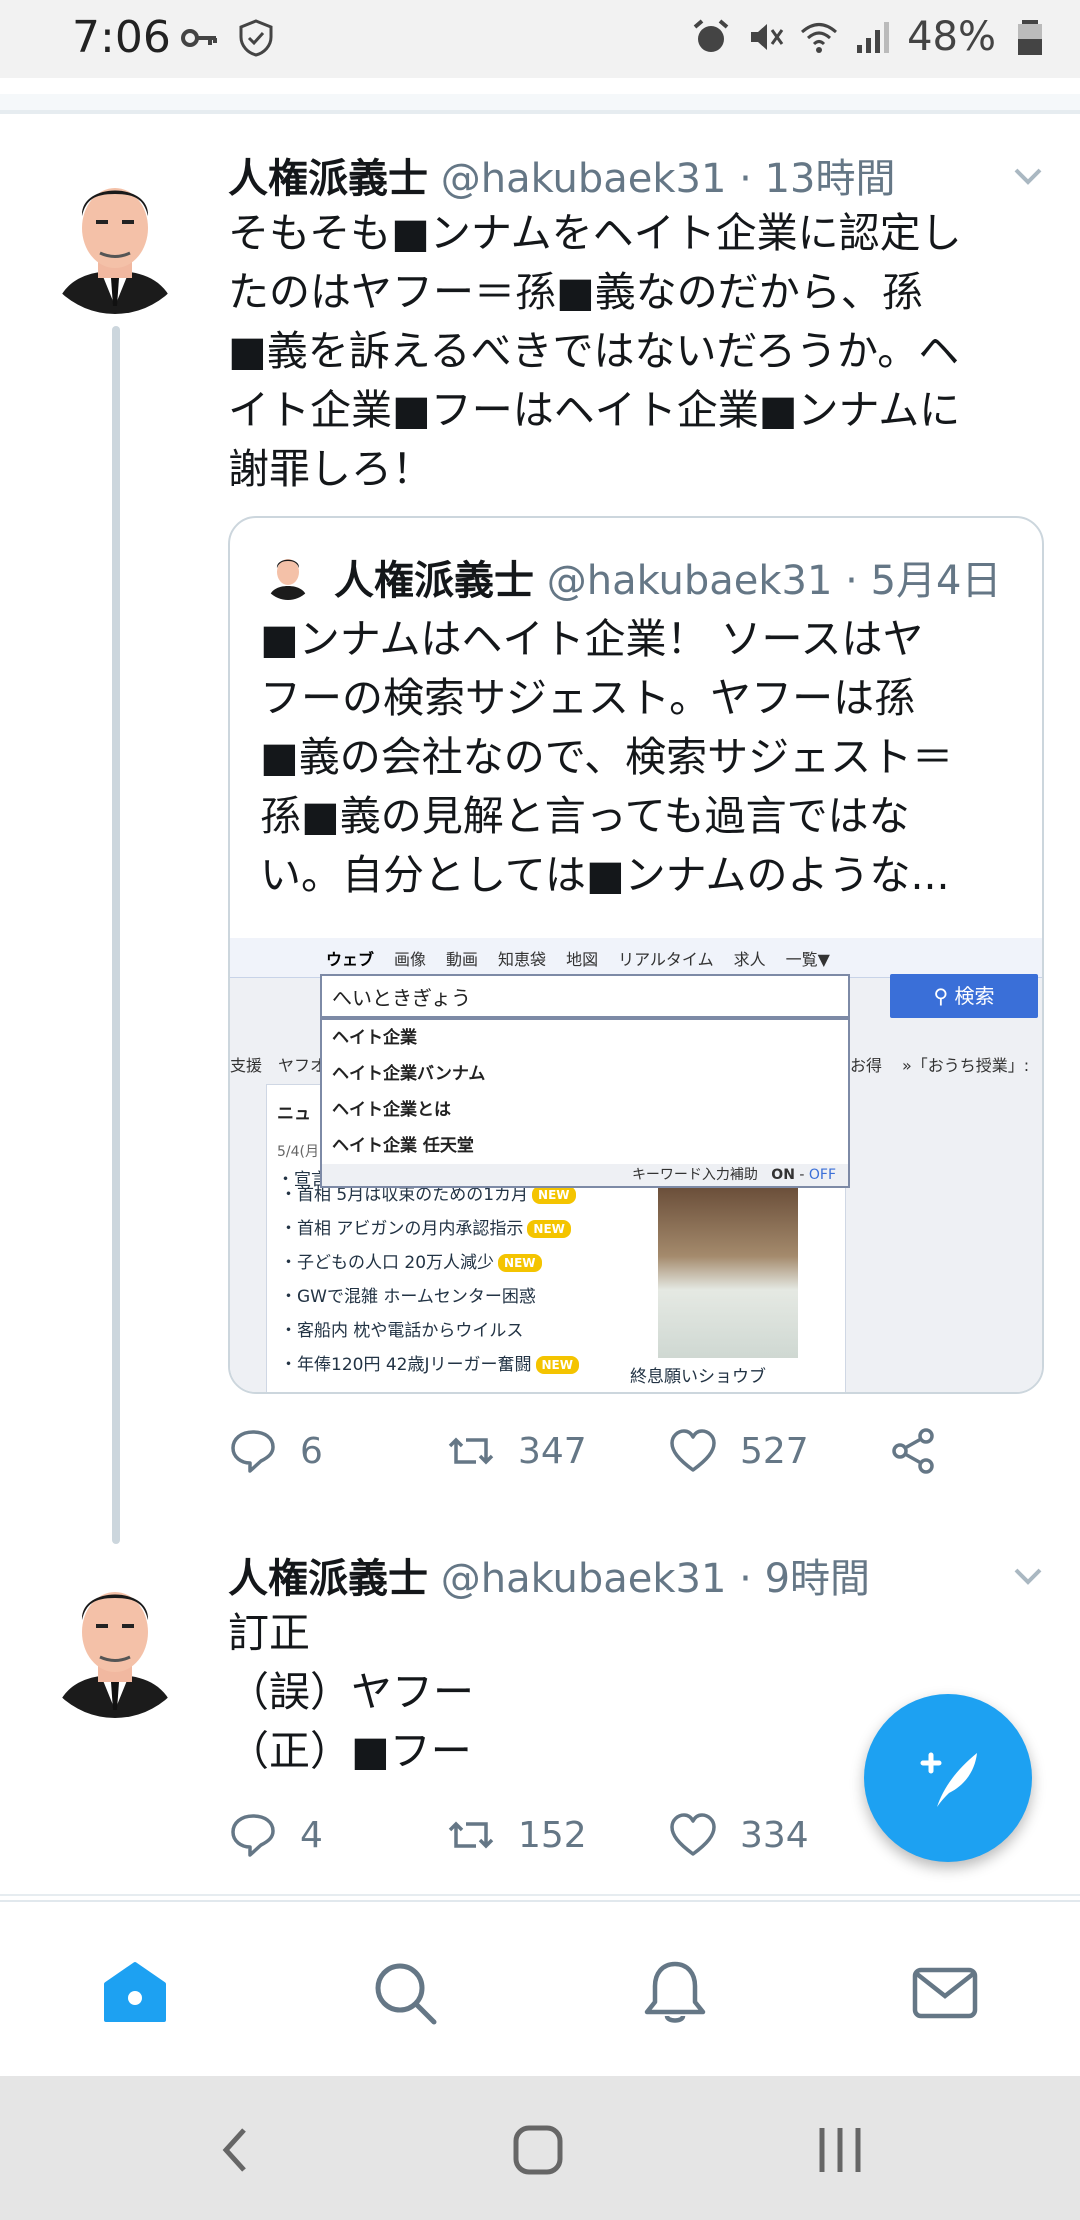  I want to click on reply-count: 4, so click(311, 1835).